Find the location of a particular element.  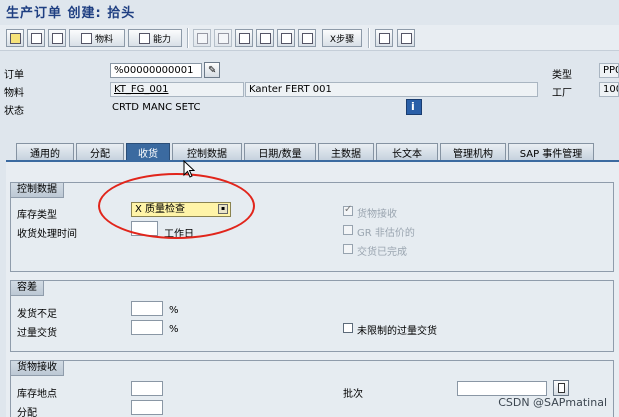

distribution-field is located at coordinates (147, 407).